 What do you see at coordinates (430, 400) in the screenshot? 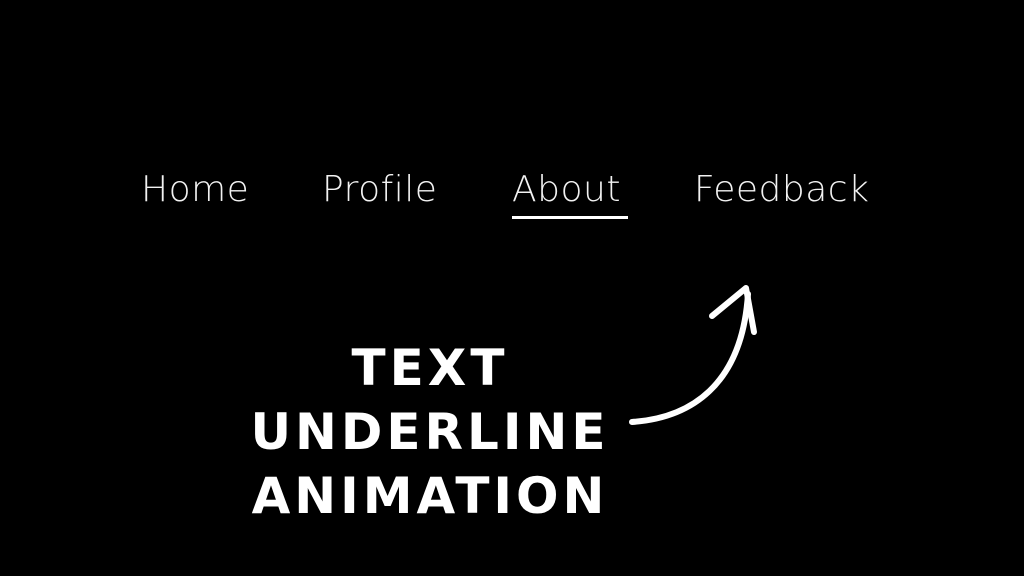
I see `caption-line-1: Text Underline` at bounding box center [430, 400].